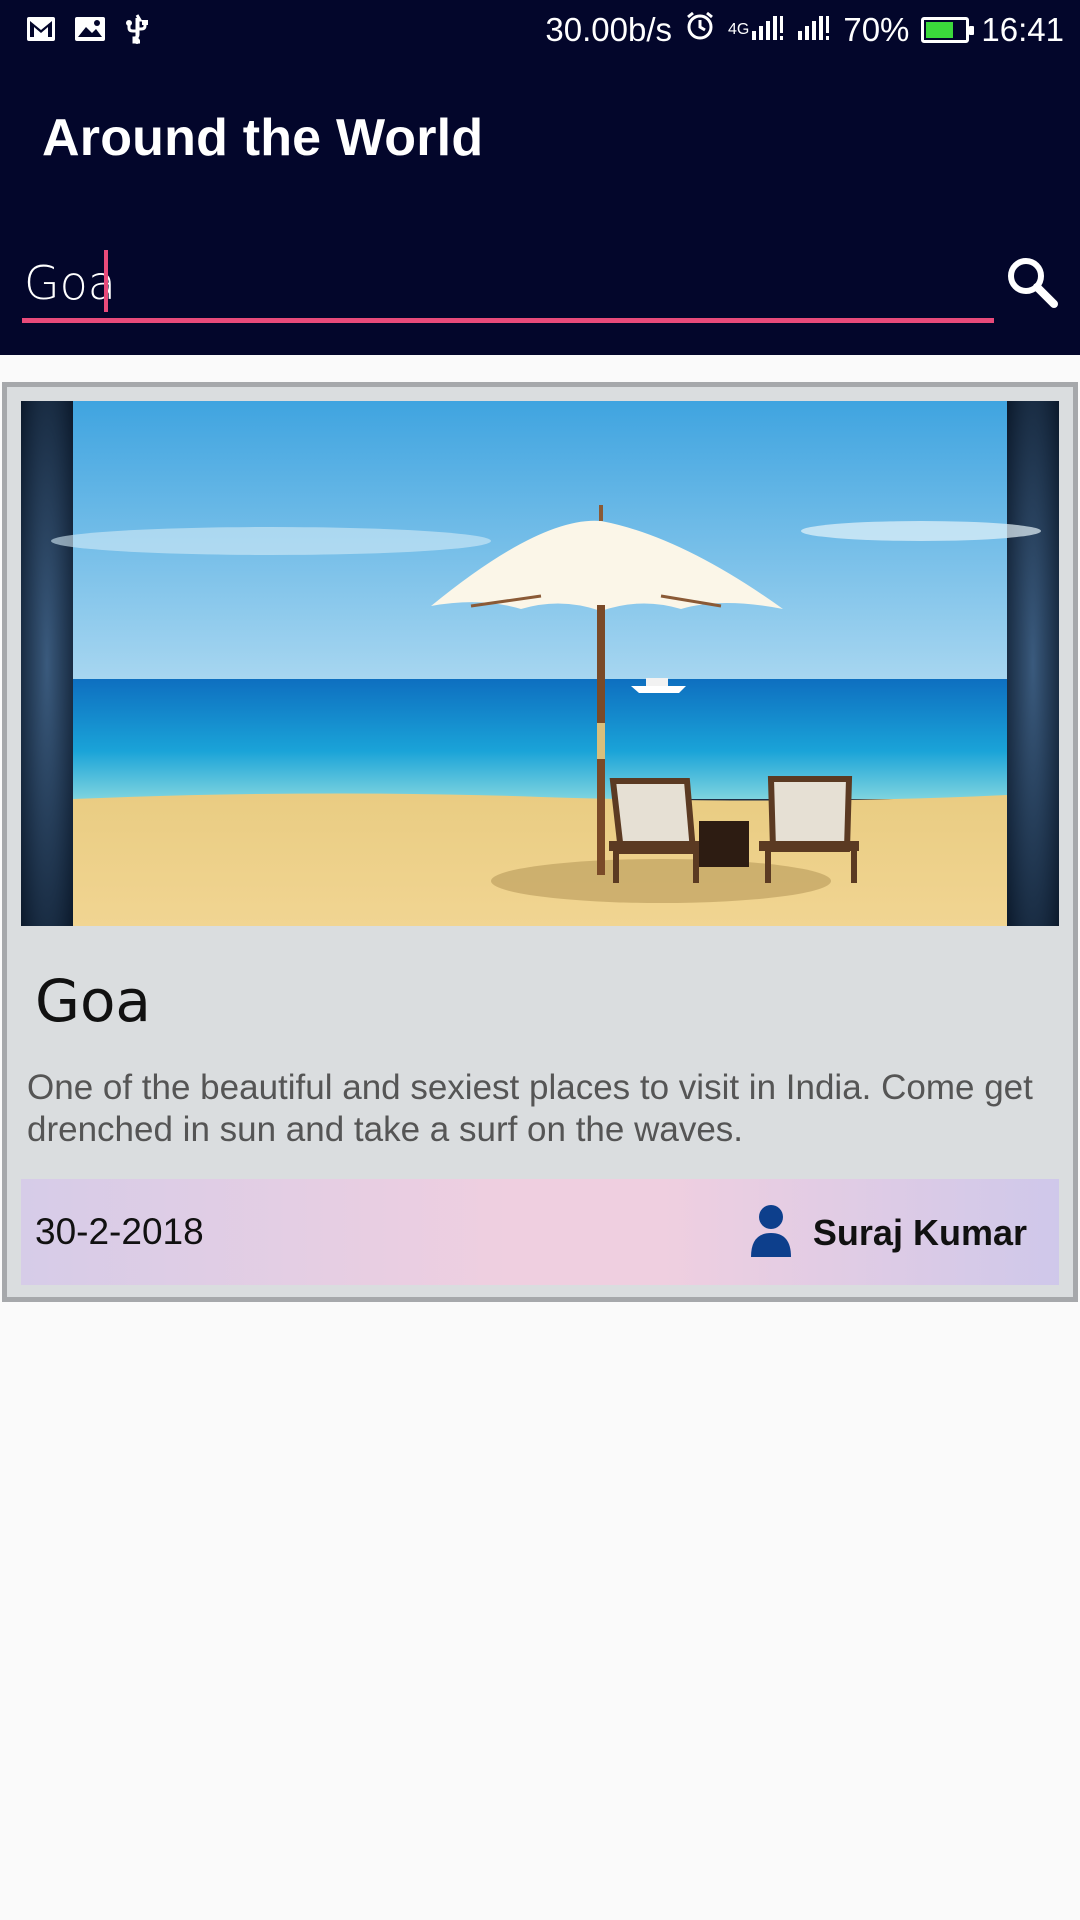 This screenshot has width=1080, height=1920. Describe the element at coordinates (771, 1232) in the screenshot. I see `person-icon` at that location.